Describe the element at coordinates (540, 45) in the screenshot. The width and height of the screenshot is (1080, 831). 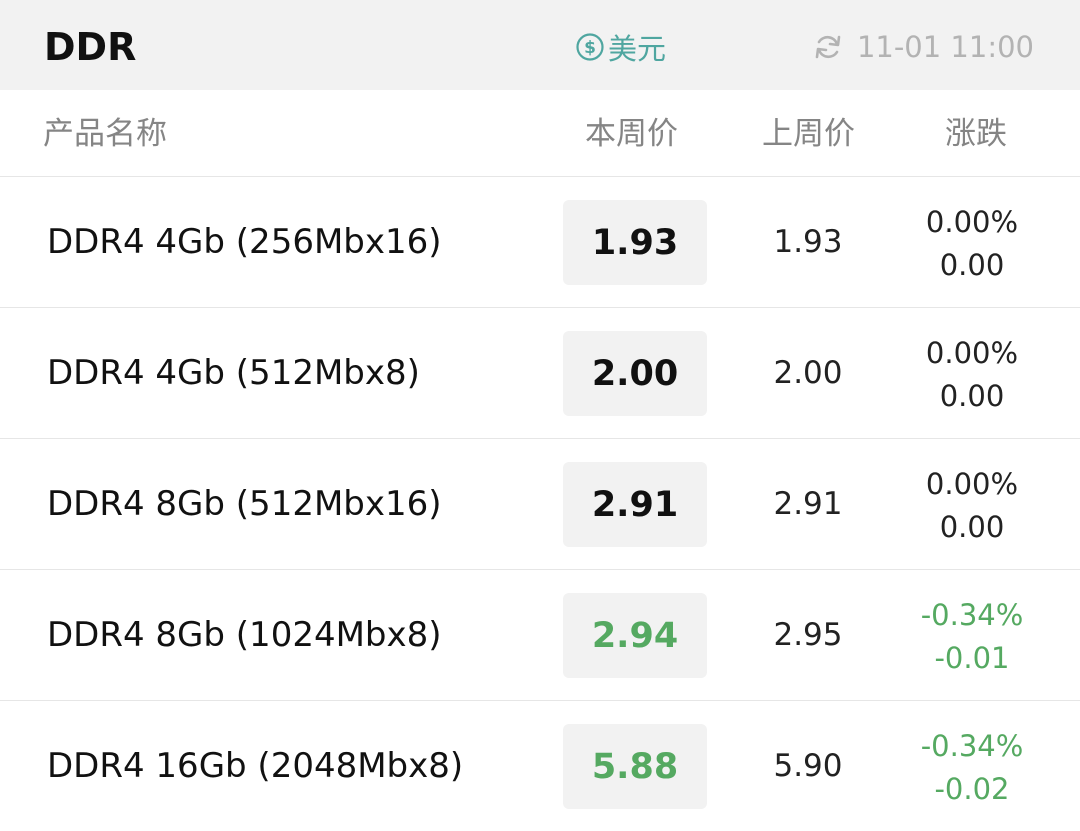
I see `header-bar: DDR $ 美元 11-01 11:00` at that location.